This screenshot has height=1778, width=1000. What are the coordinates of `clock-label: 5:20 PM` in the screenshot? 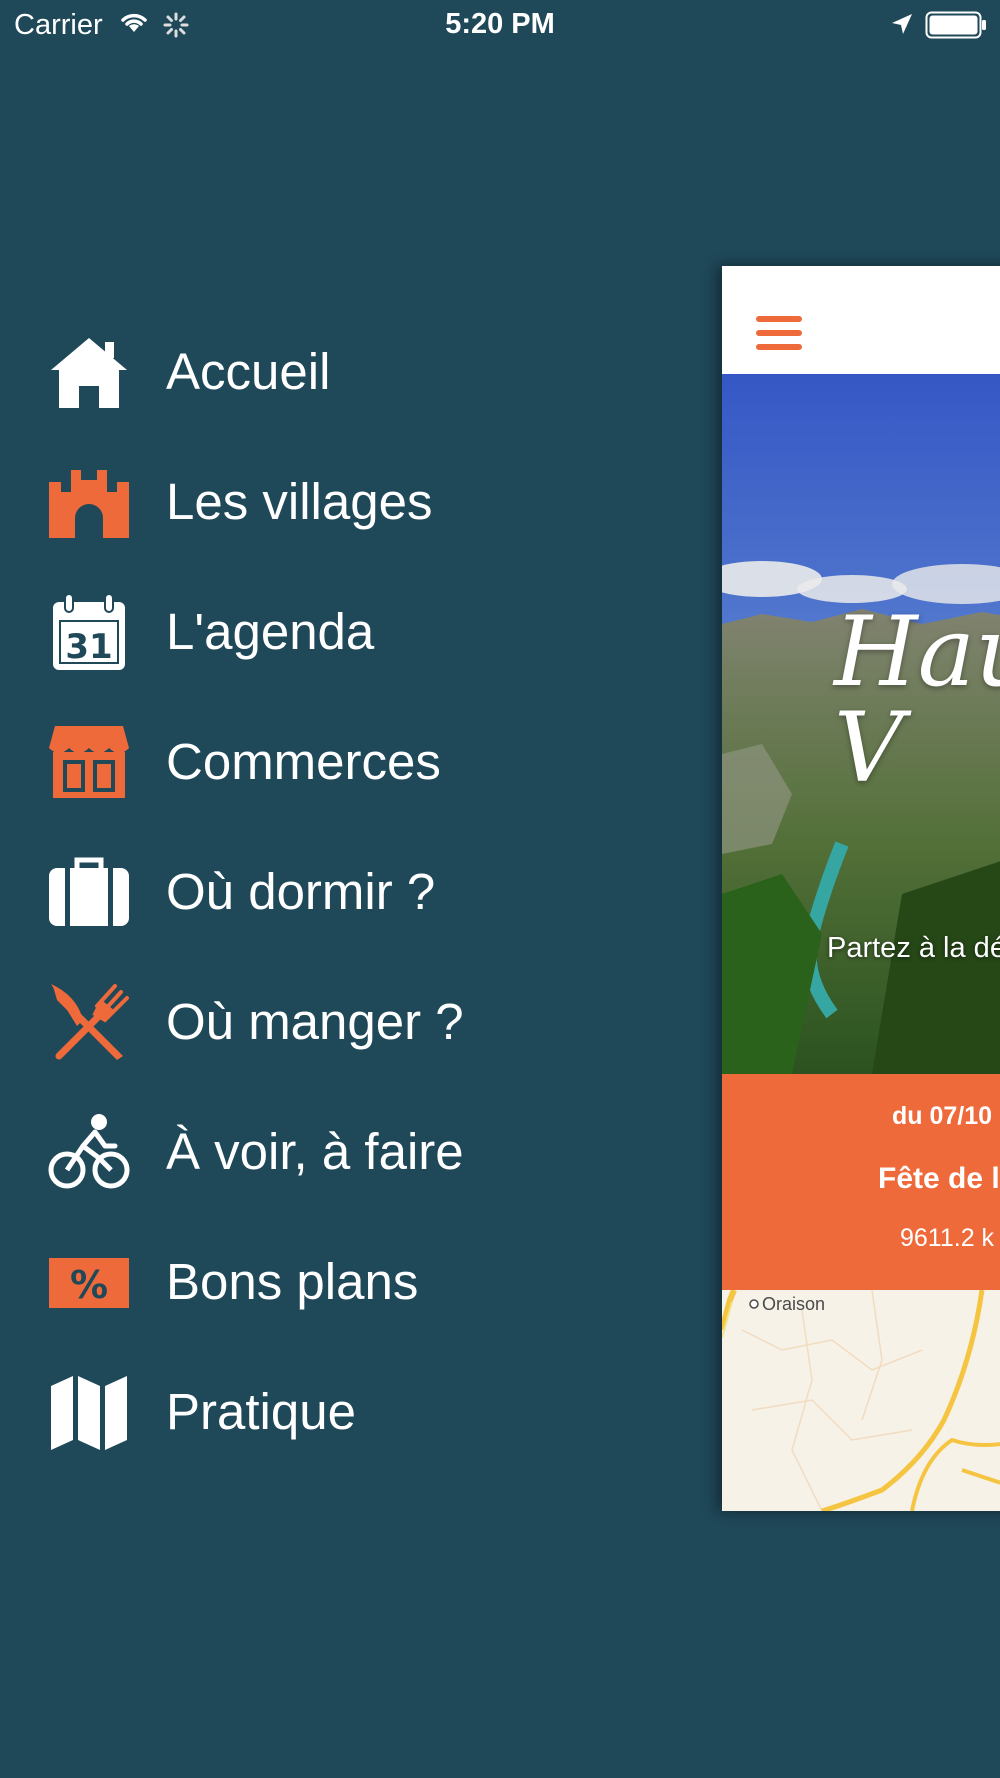 It's located at (500, 24).